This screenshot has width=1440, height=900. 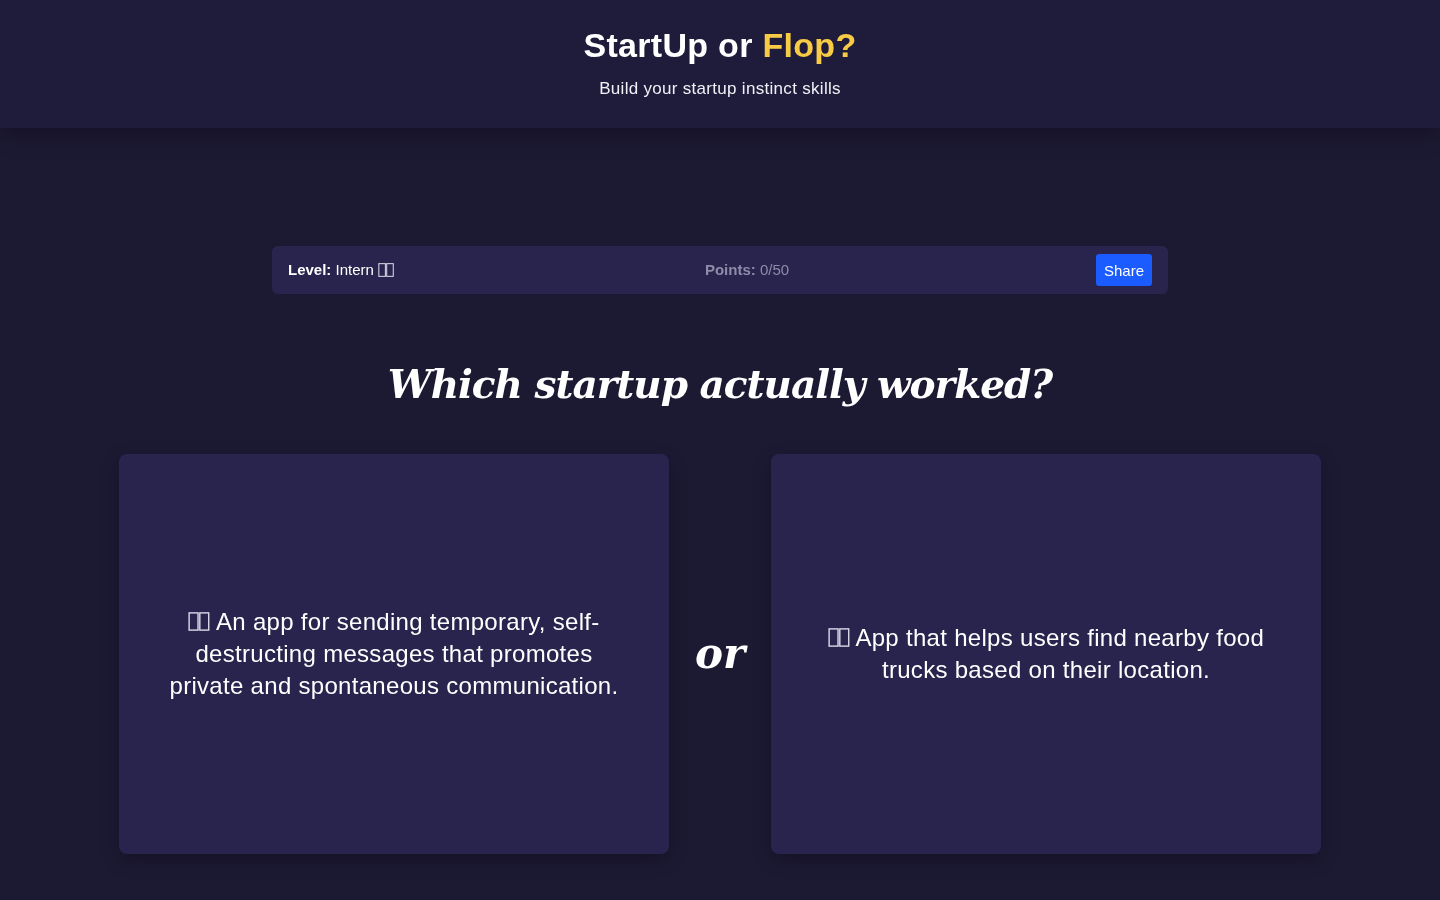 What do you see at coordinates (1123, 270) in the screenshot?
I see `share-button: Share` at bounding box center [1123, 270].